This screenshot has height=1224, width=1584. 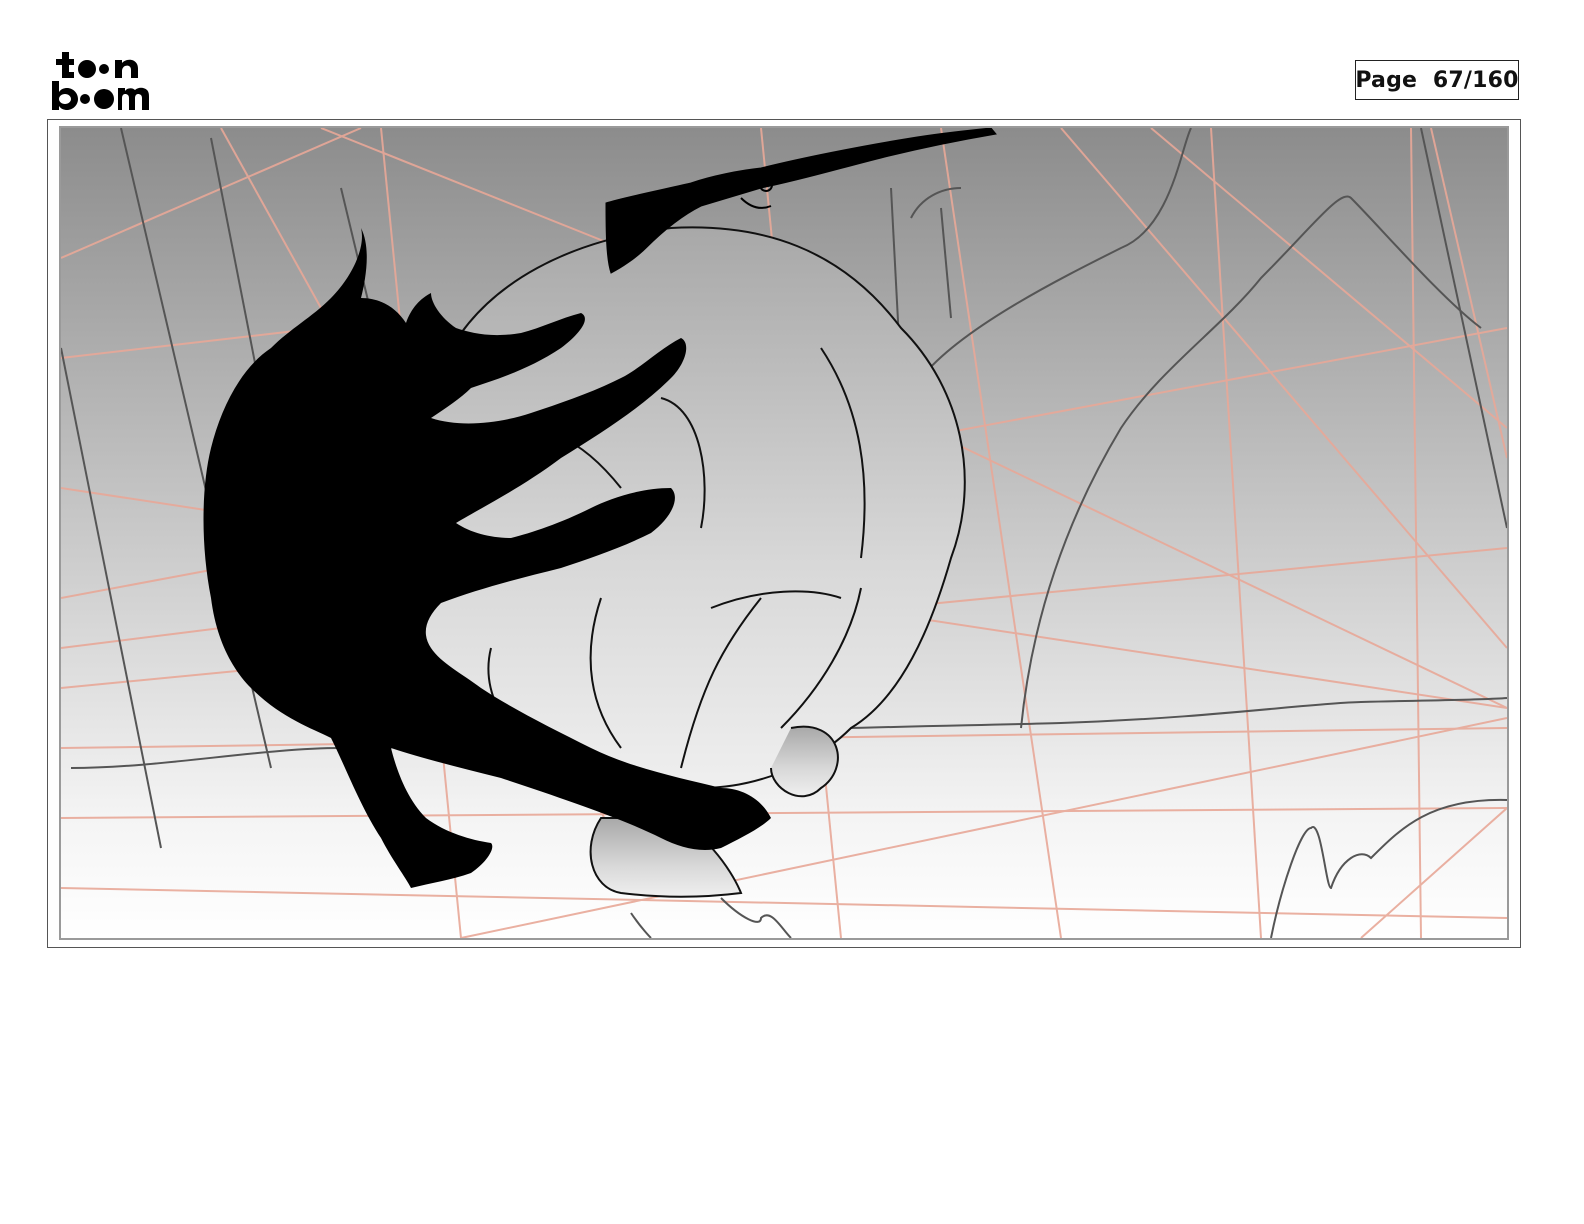 What do you see at coordinates (108, 81) in the screenshot?
I see `toon-boom-logo` at bounding box center [108, 81].